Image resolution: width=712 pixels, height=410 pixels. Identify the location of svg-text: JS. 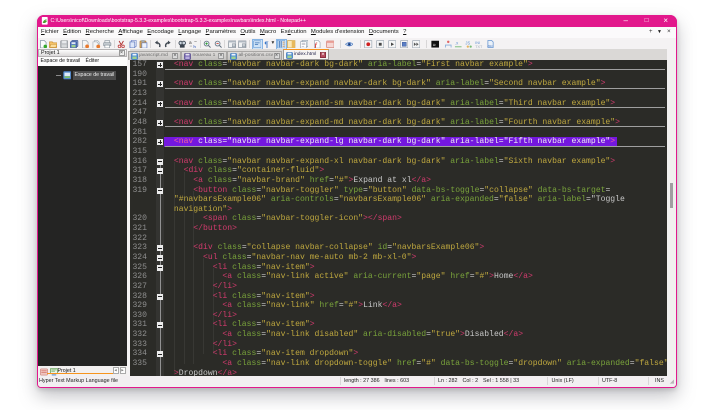
(467, 42).